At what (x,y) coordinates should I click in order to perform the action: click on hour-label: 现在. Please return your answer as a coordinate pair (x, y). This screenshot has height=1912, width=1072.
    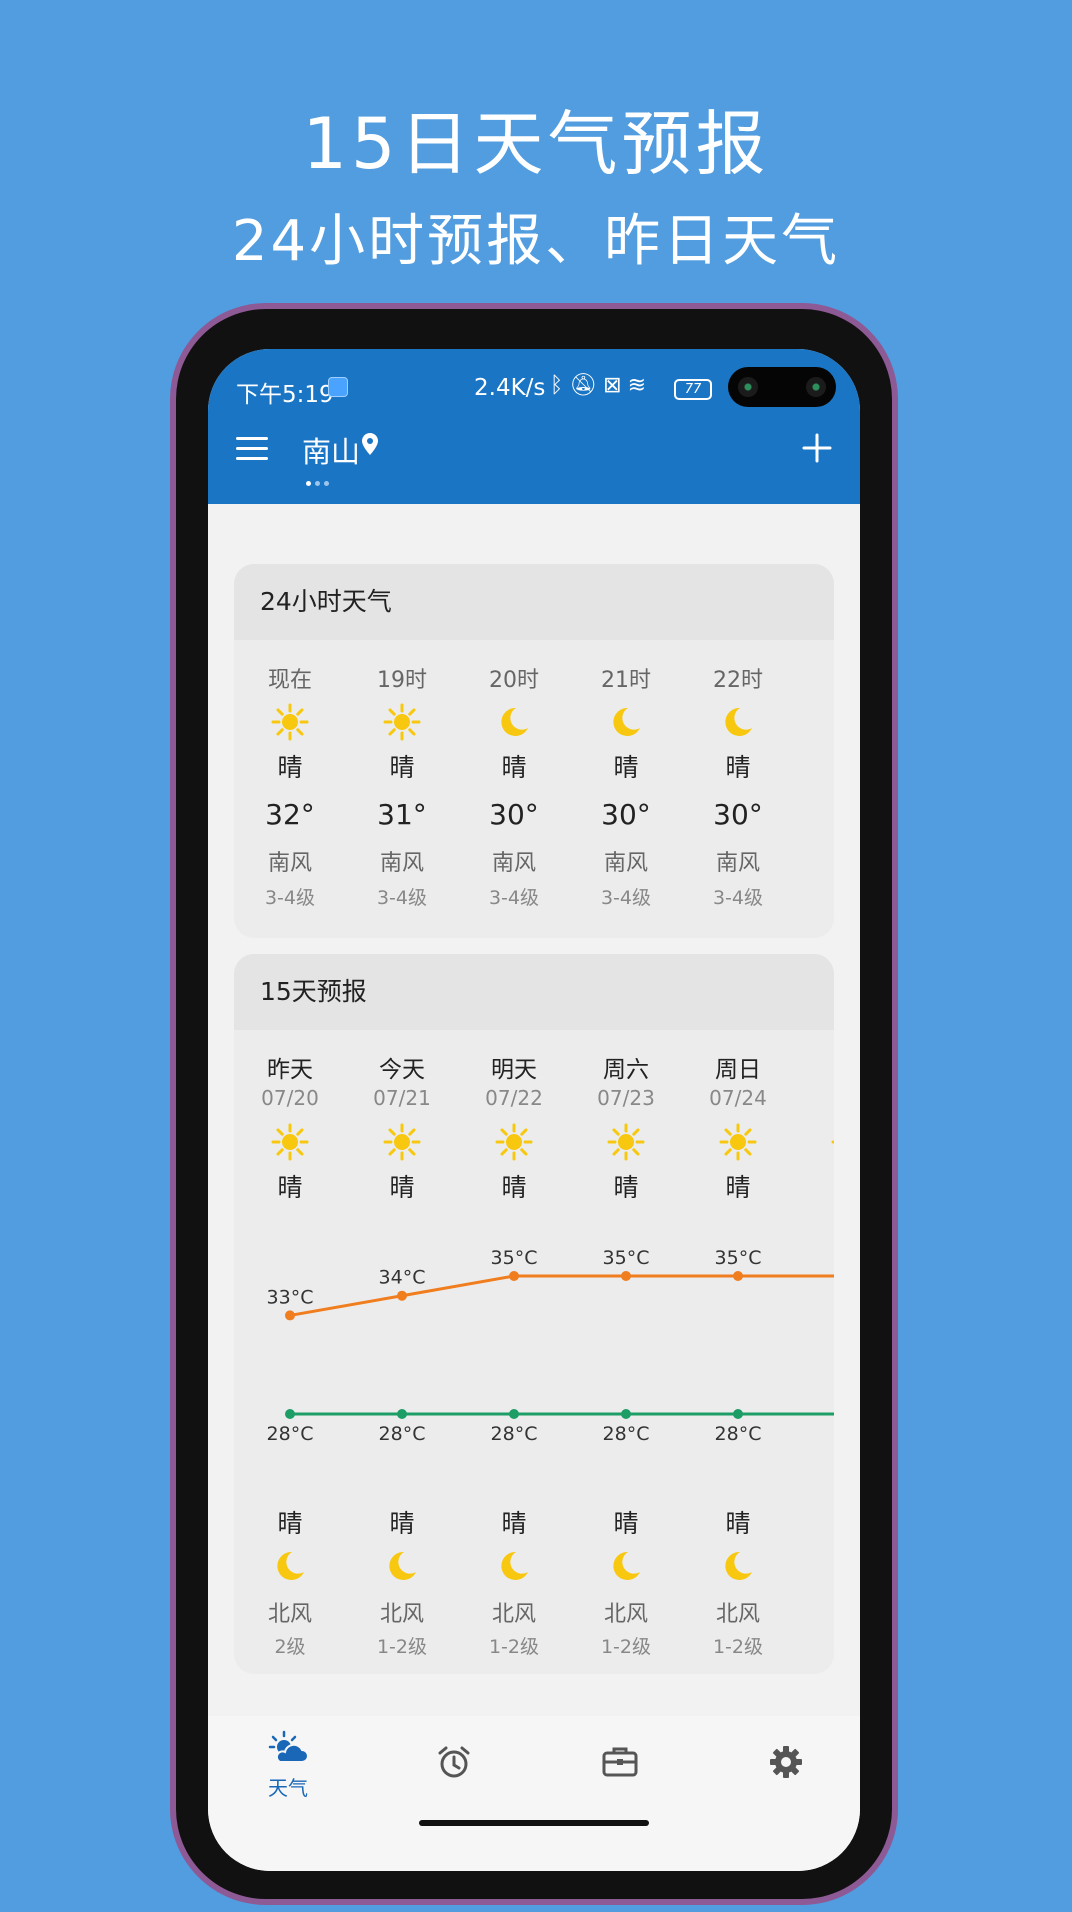
    Looking at the image, I should click on (289, 680).